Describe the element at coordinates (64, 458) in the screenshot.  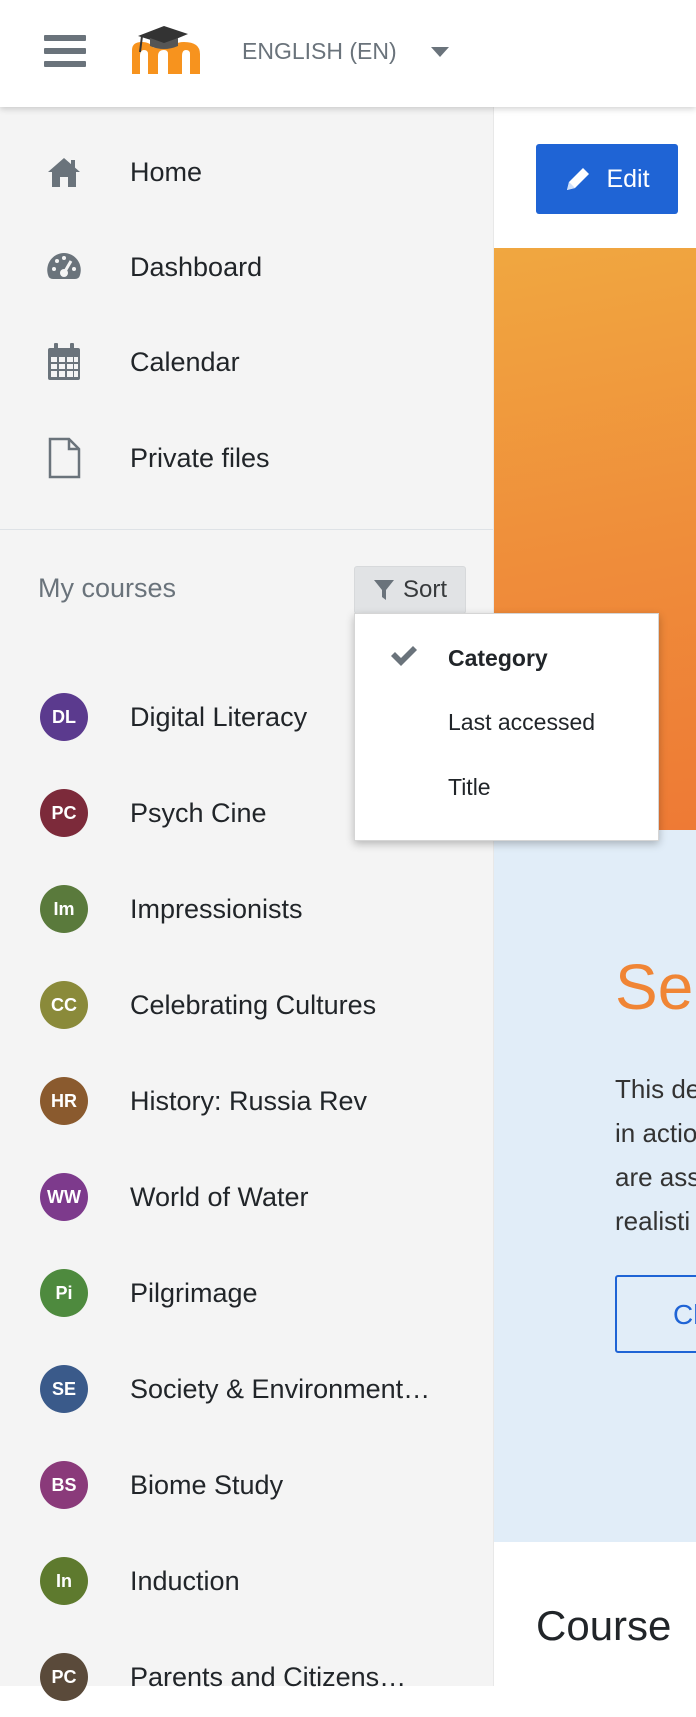
I see `file-icon` at that location.